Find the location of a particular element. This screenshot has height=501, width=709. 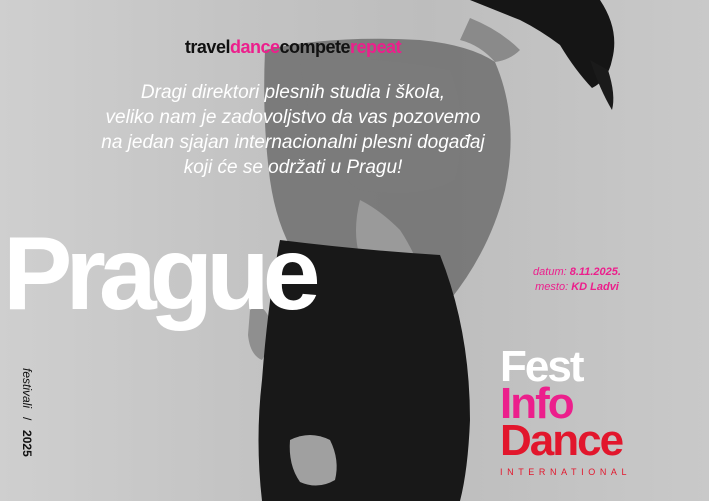

date-value: 8.11.2025. is located at coordinates (595, 272).